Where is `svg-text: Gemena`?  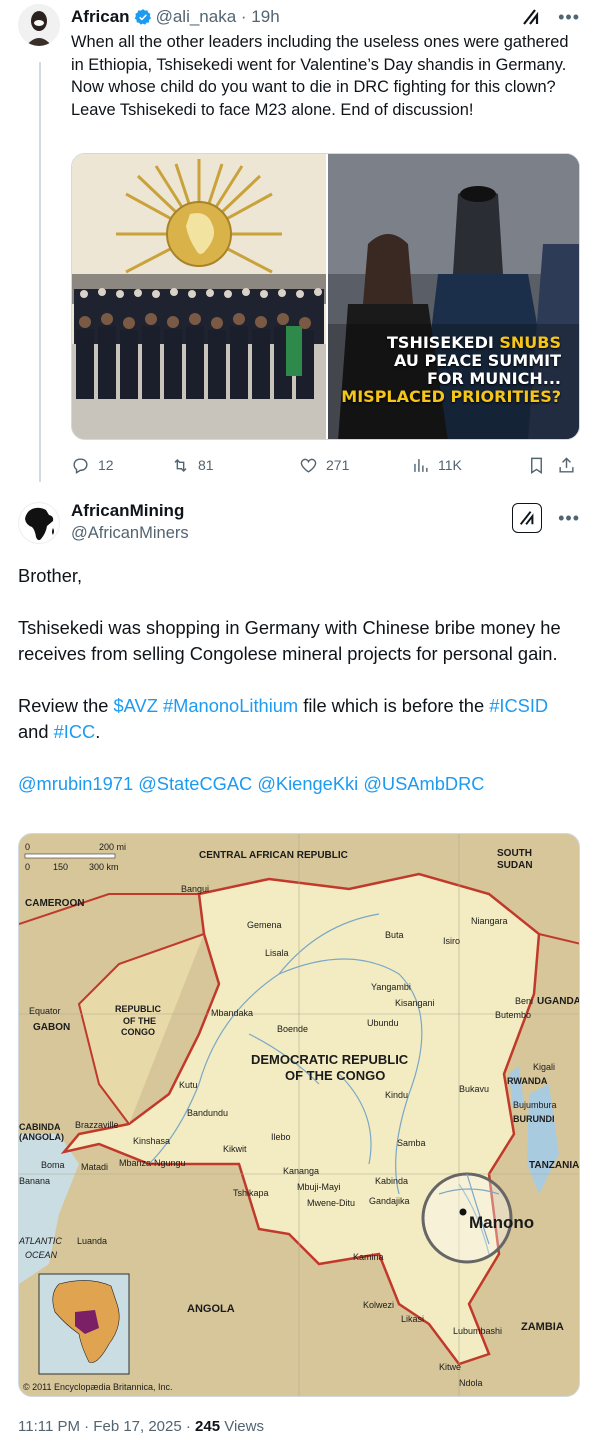
svg-text: Gemena is located at coordinates (264, 925).